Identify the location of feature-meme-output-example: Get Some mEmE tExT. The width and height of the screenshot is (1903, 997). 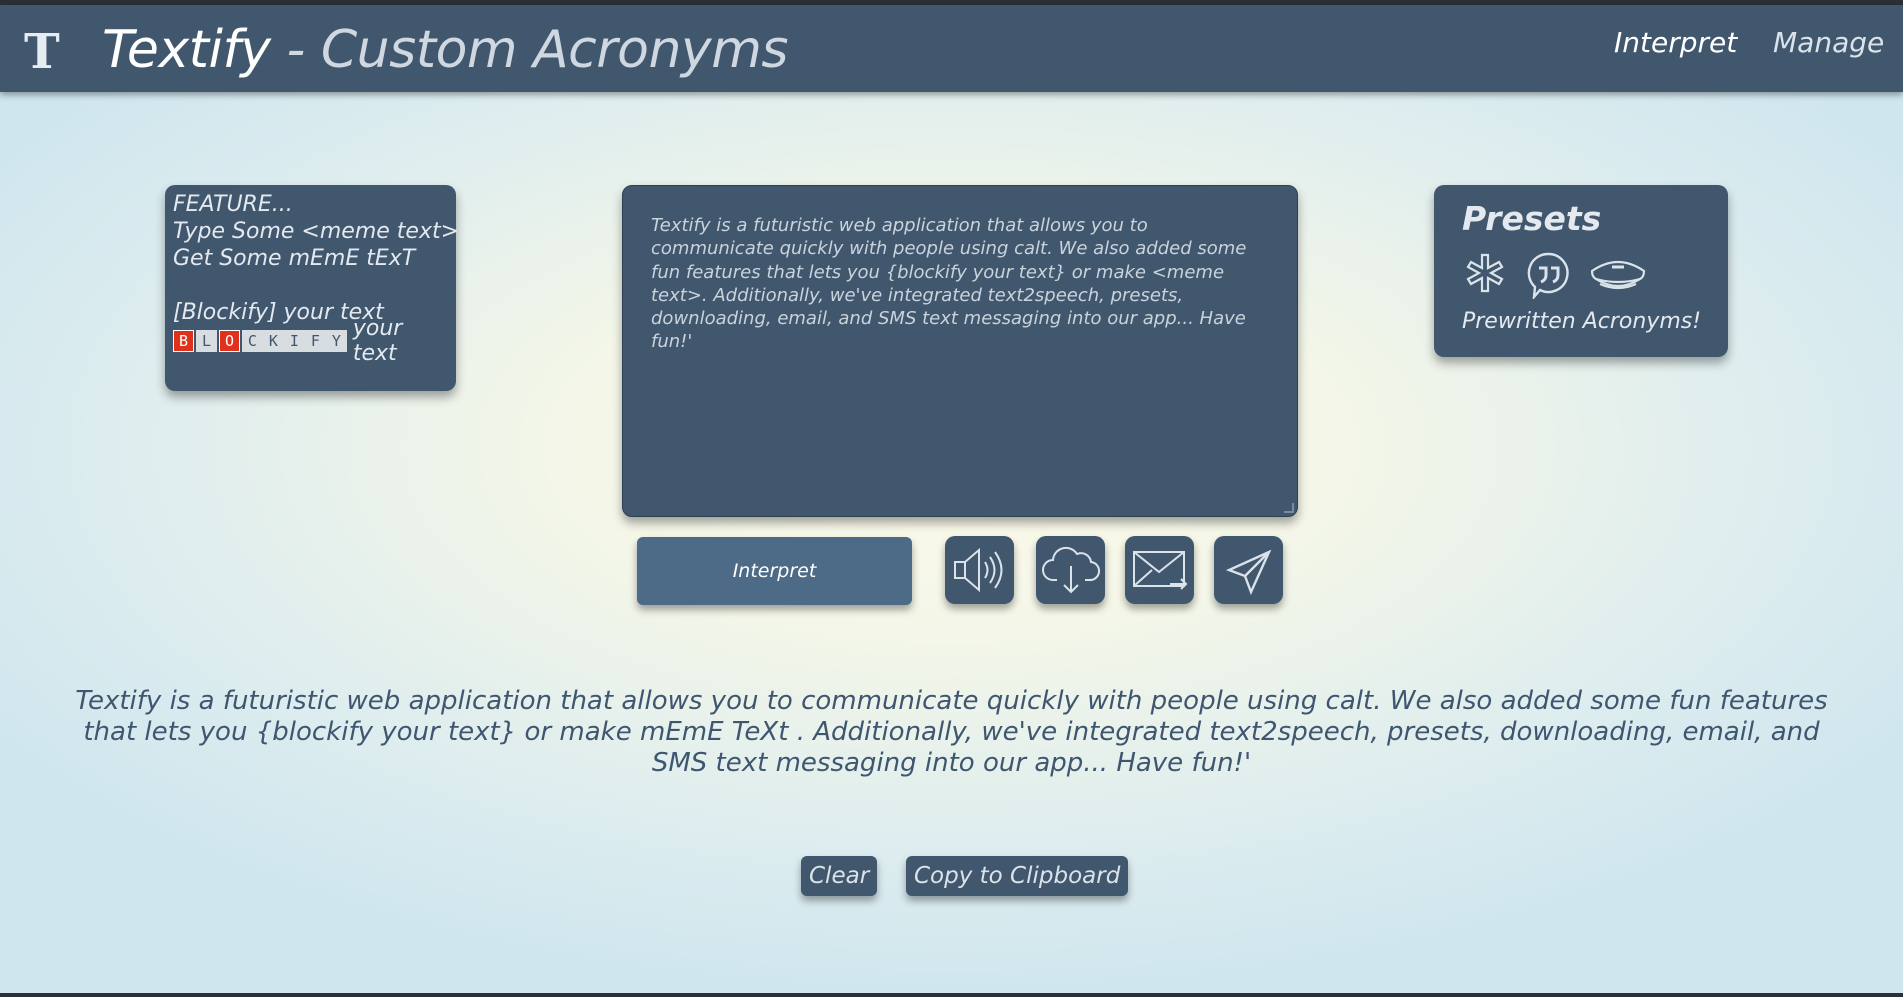
(294, 258).